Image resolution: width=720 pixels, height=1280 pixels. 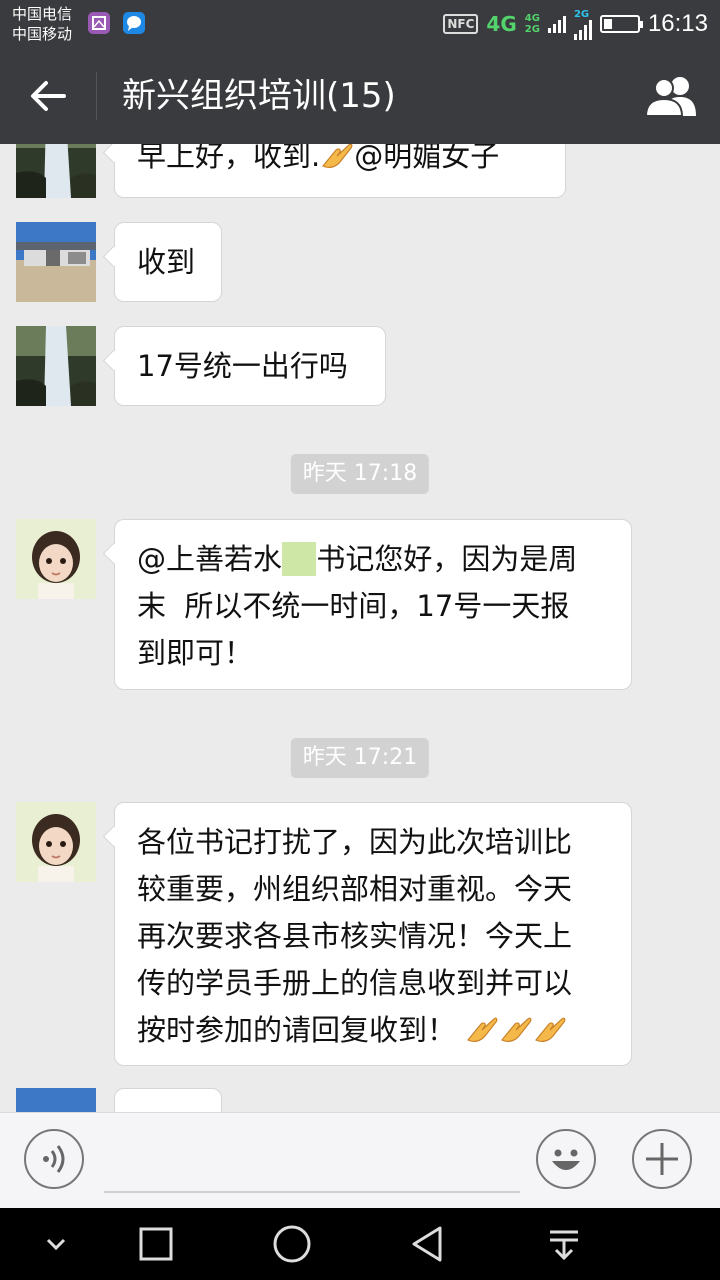 What do you see at coordinates (427, 158) in the screenshot?
I see `mention-text: @明媚女子` at bounding box center [427, 158].